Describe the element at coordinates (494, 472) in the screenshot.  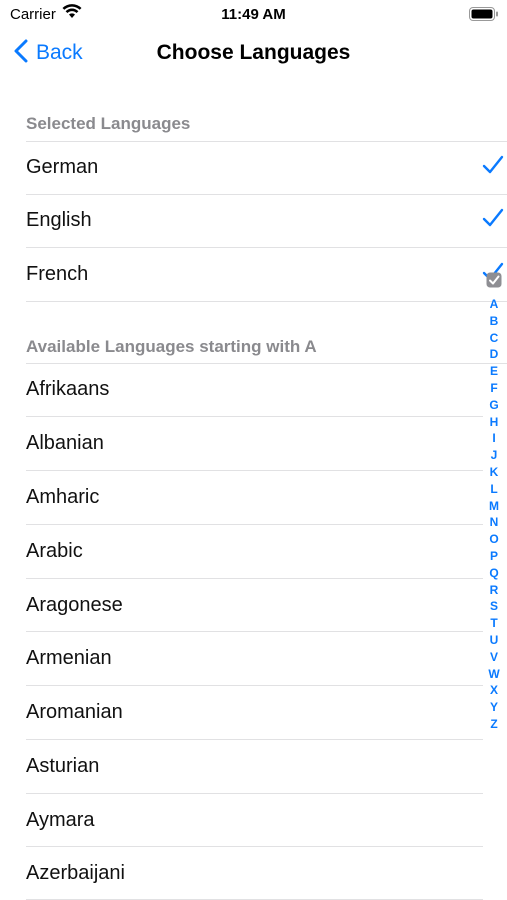
I see `index-letter: K` at that location.